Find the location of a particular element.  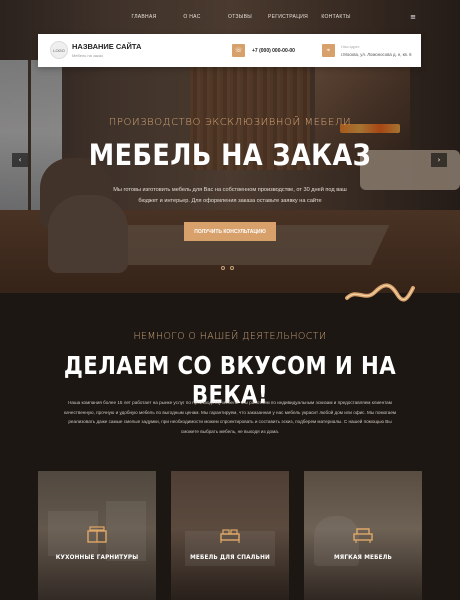

nav-link-registration: РЕГИСТРАЦИЯ is located at coordinates (288, 17).